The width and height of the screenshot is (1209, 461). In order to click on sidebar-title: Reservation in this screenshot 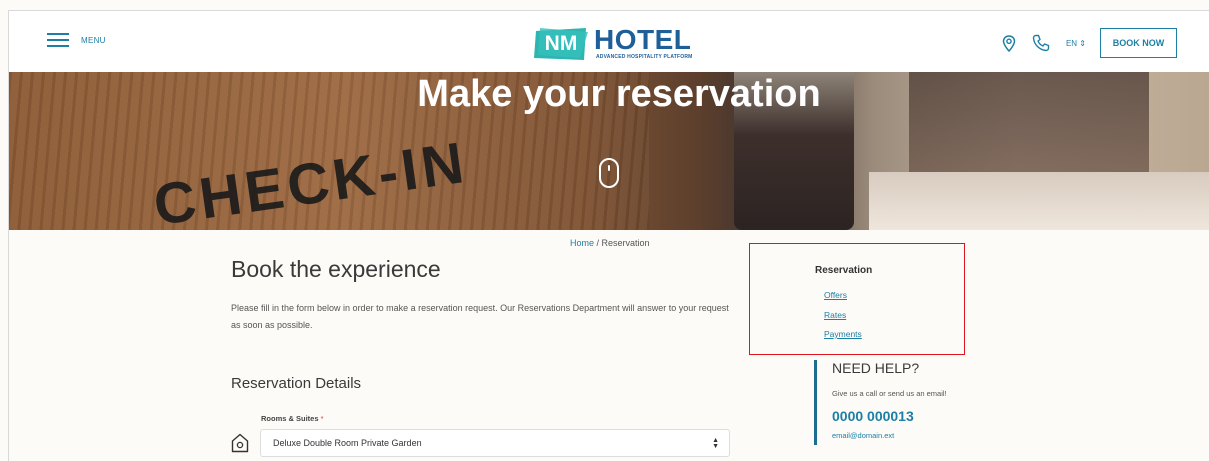, I will do `click(844, 270)`.